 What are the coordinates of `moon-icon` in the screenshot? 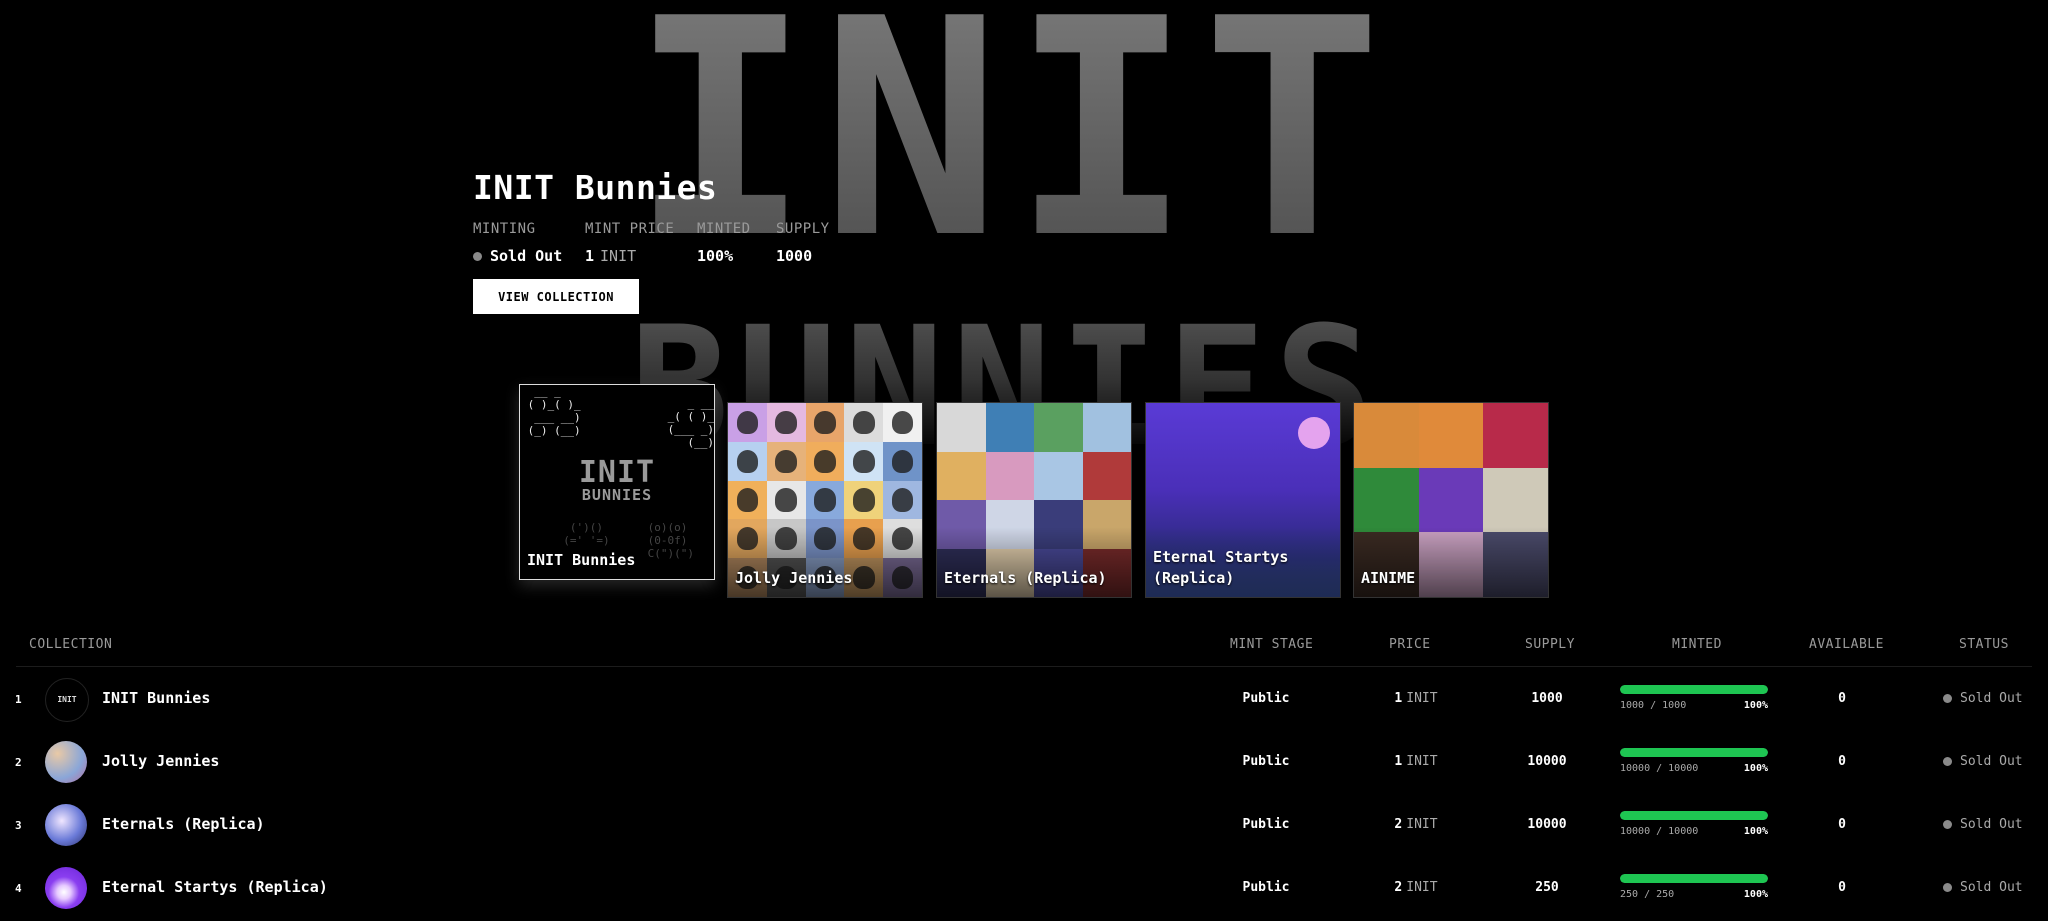 It's located at (1314, 433).